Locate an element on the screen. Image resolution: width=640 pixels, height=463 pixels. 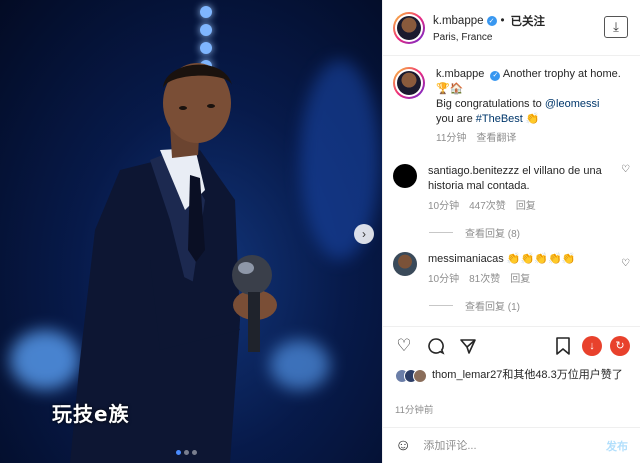
add-comment-bar: ☺ 发布 is located at coordinates (511, 445).